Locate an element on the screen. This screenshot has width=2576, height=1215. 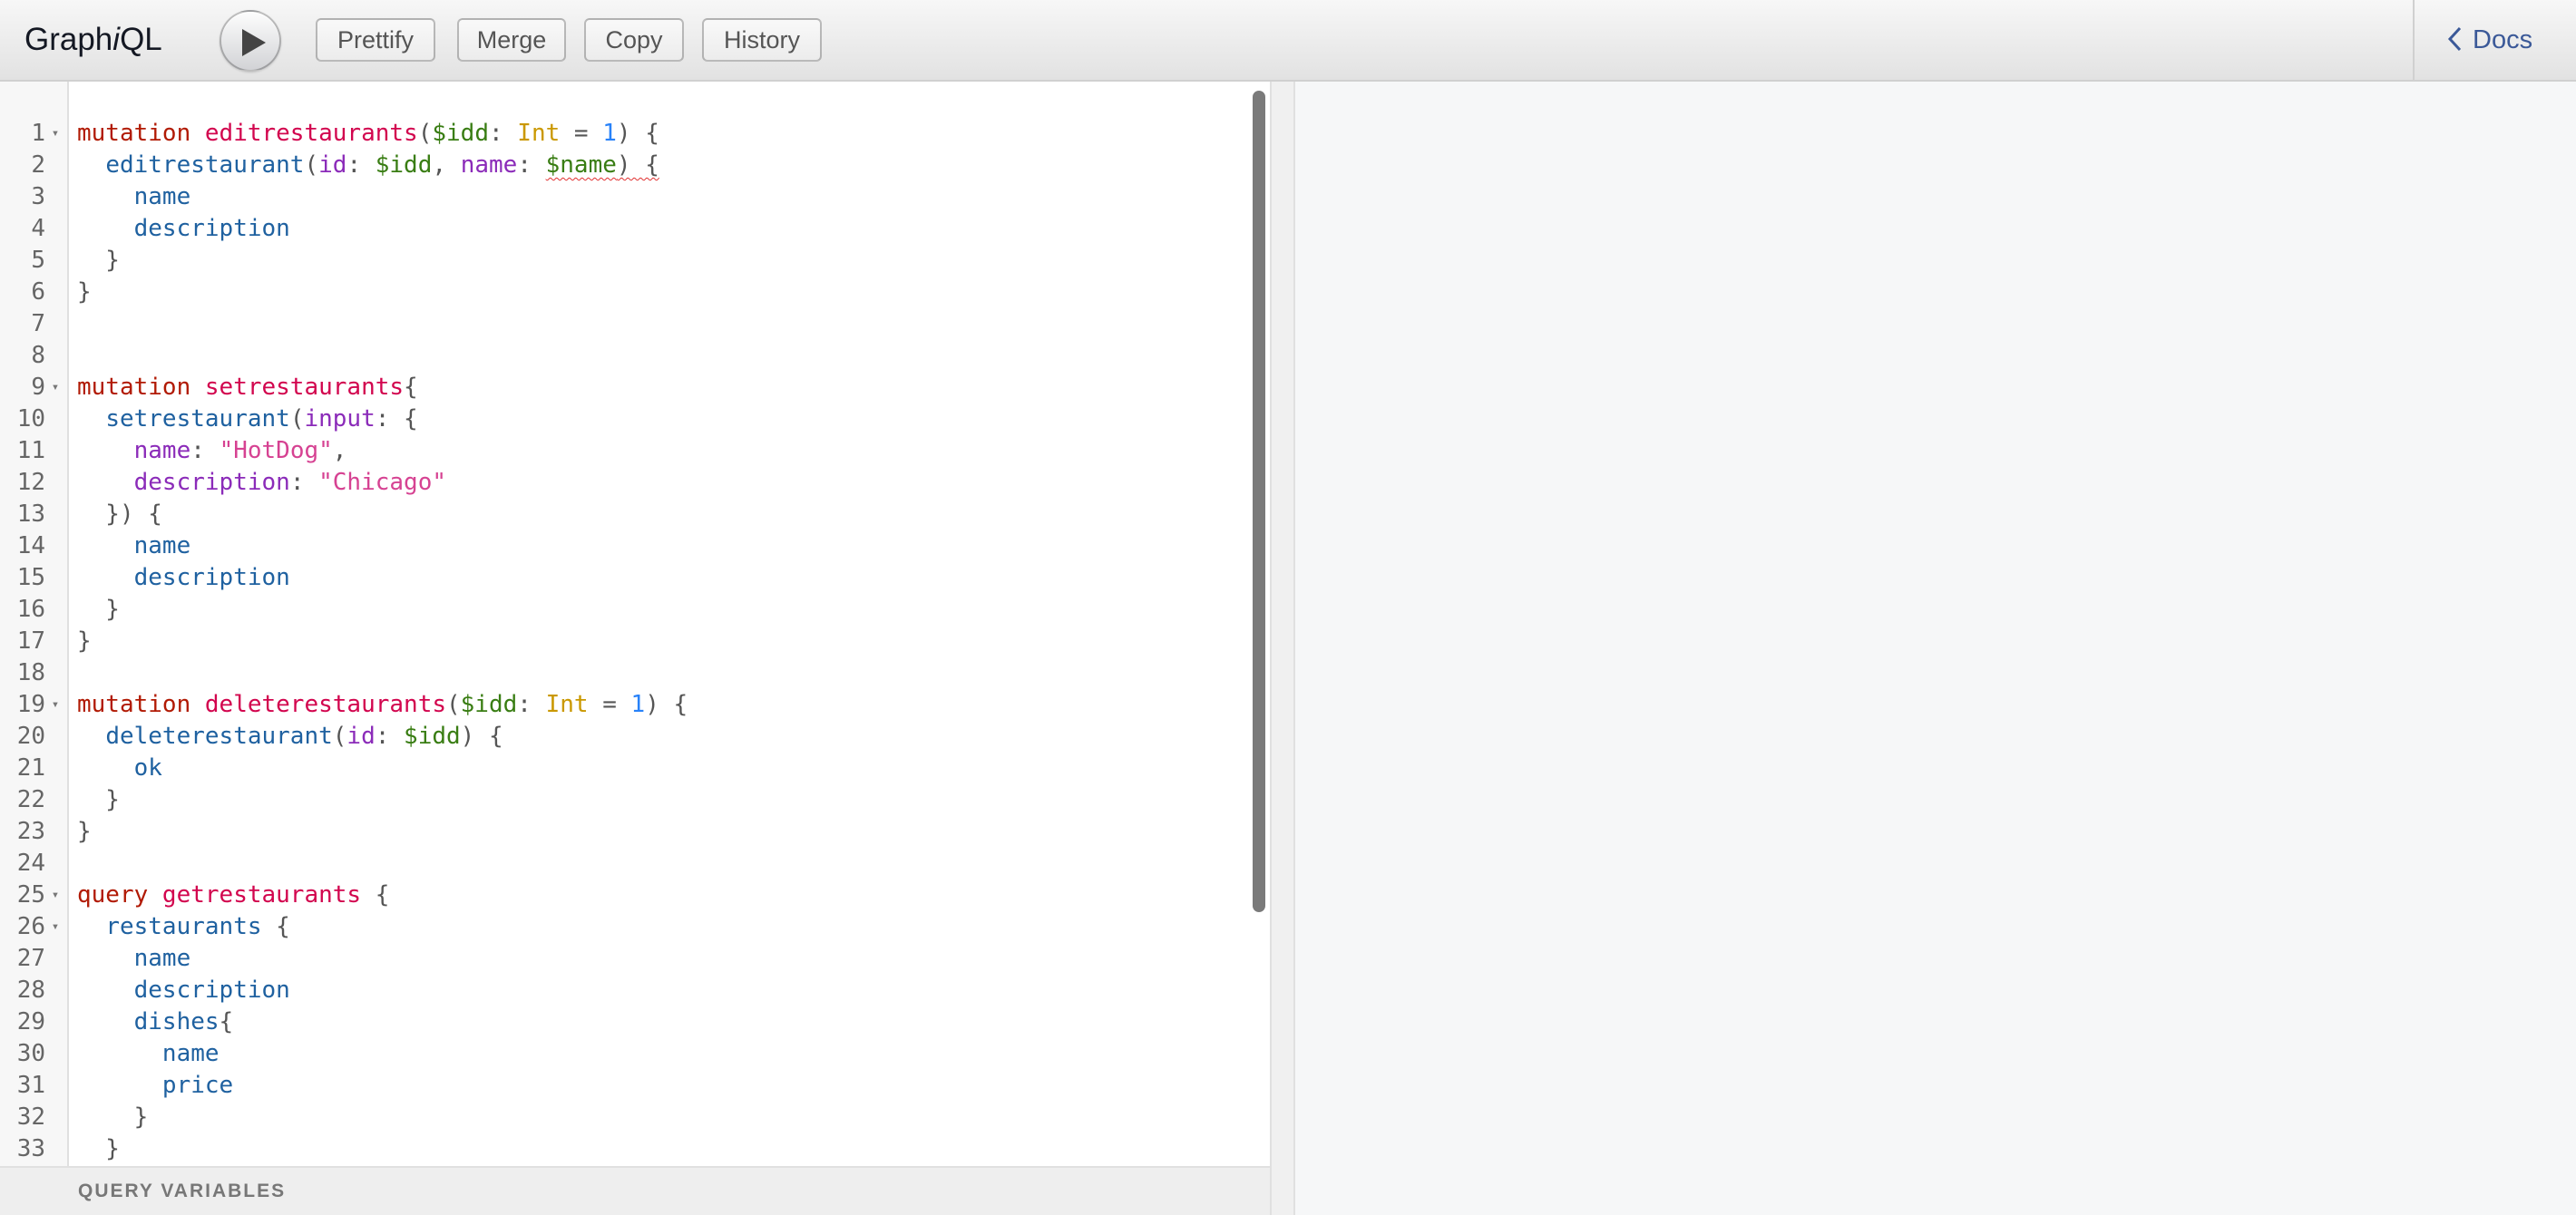
line-number: 29 is located at coordinates (30, 1021).